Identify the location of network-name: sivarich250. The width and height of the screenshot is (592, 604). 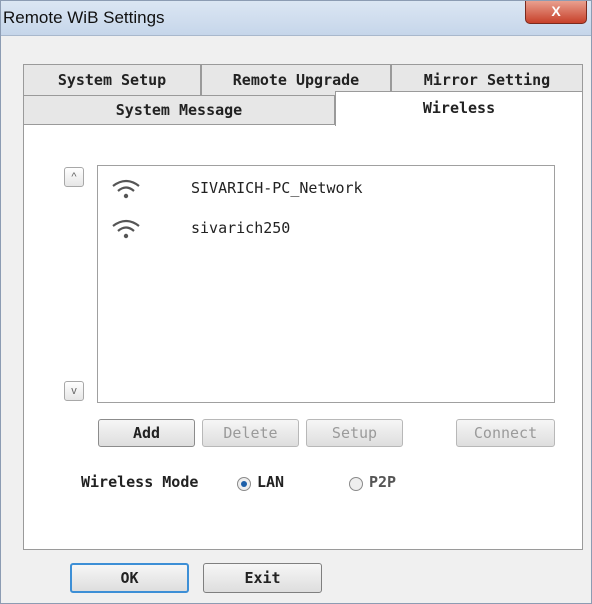
(241, 228).